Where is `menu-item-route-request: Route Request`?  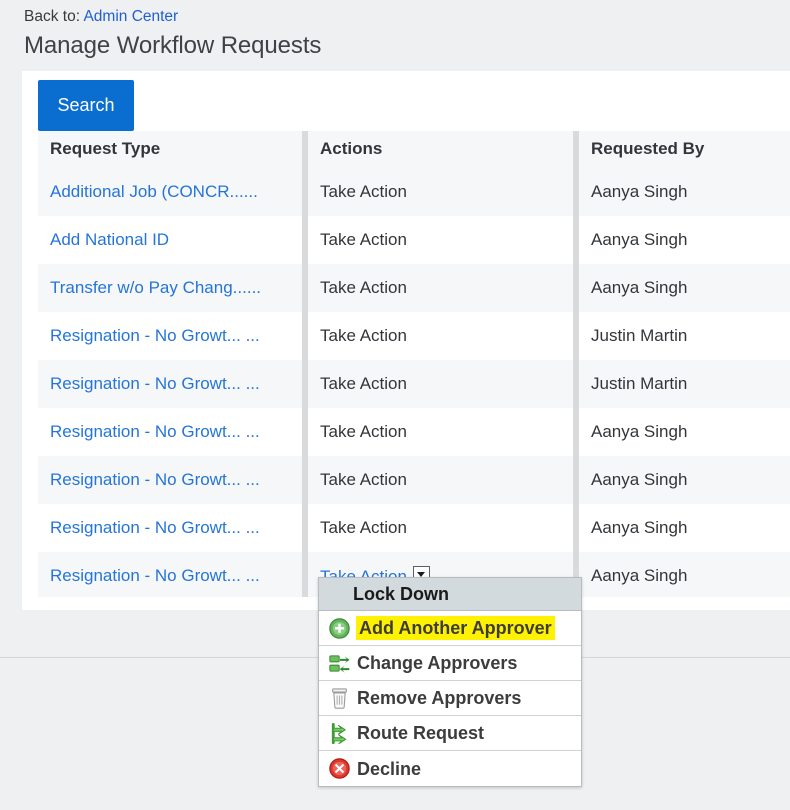 menu-item-route-request: Route Request is located at coordinates (450, 733).